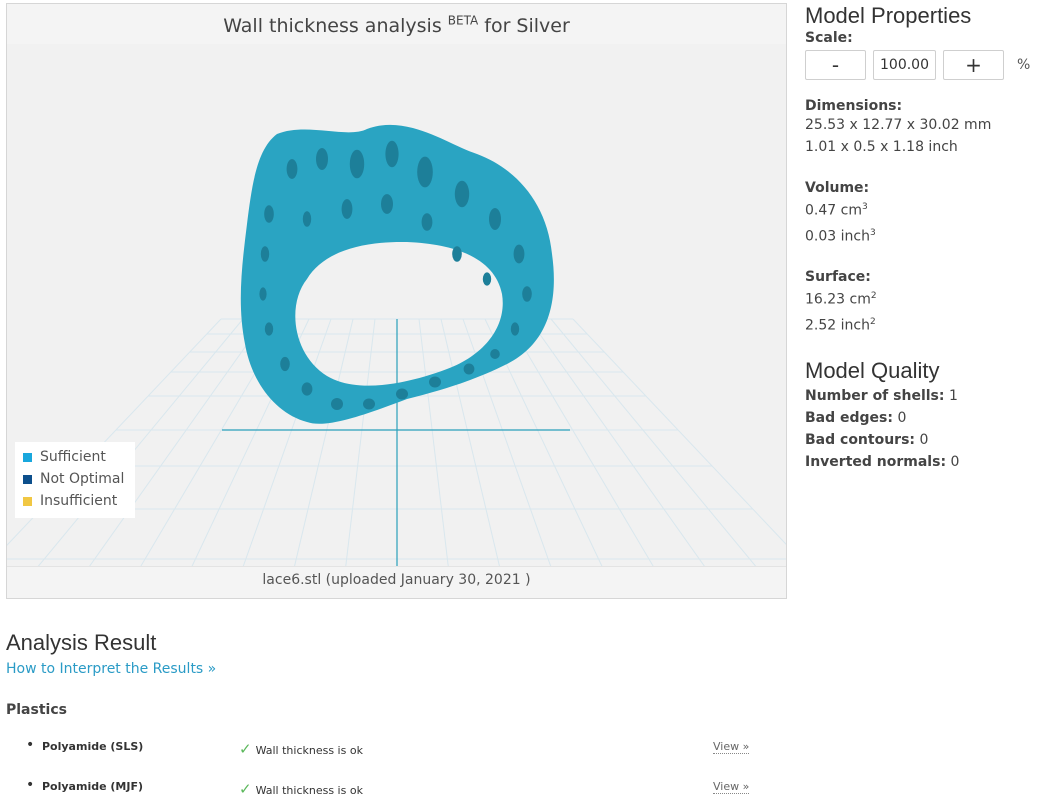 The height and width of the screenshot is (809, 1056). What do you see at coordinates (840, 325) in the screenshot?
I see `surface-inch: 2.52 inch2` at bounding box center [840, 325].